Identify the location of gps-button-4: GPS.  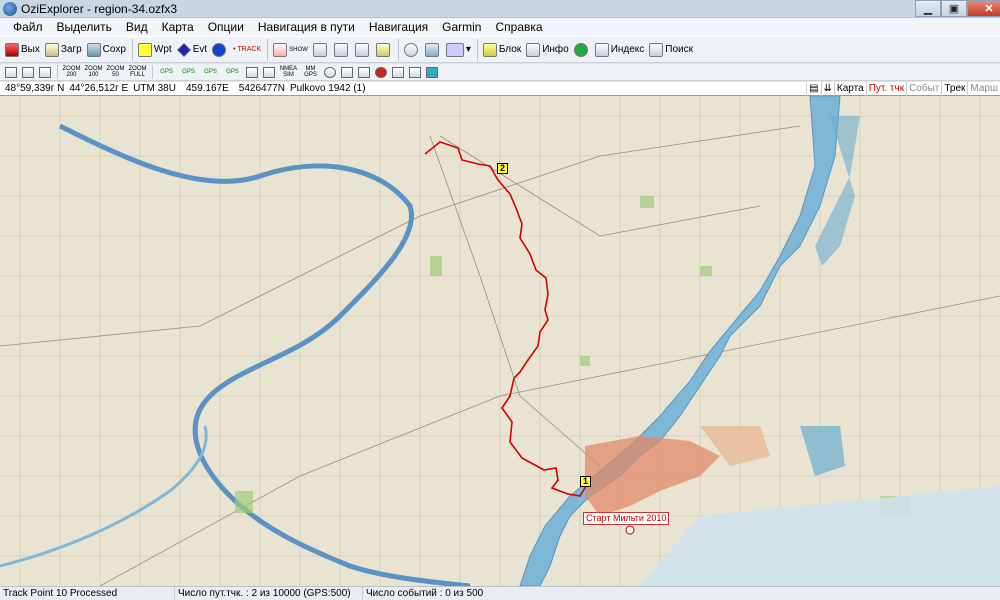
(232, 72).